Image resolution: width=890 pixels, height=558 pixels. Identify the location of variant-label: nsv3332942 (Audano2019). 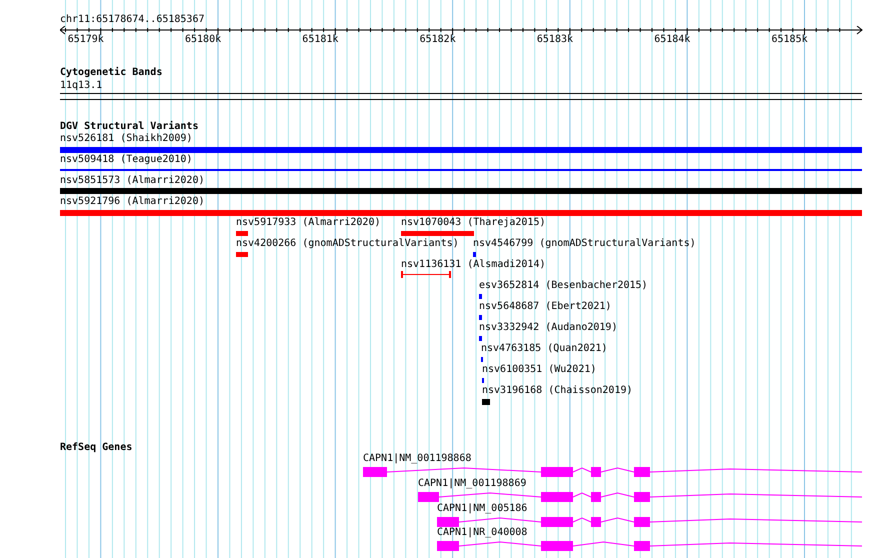
(548, 328).